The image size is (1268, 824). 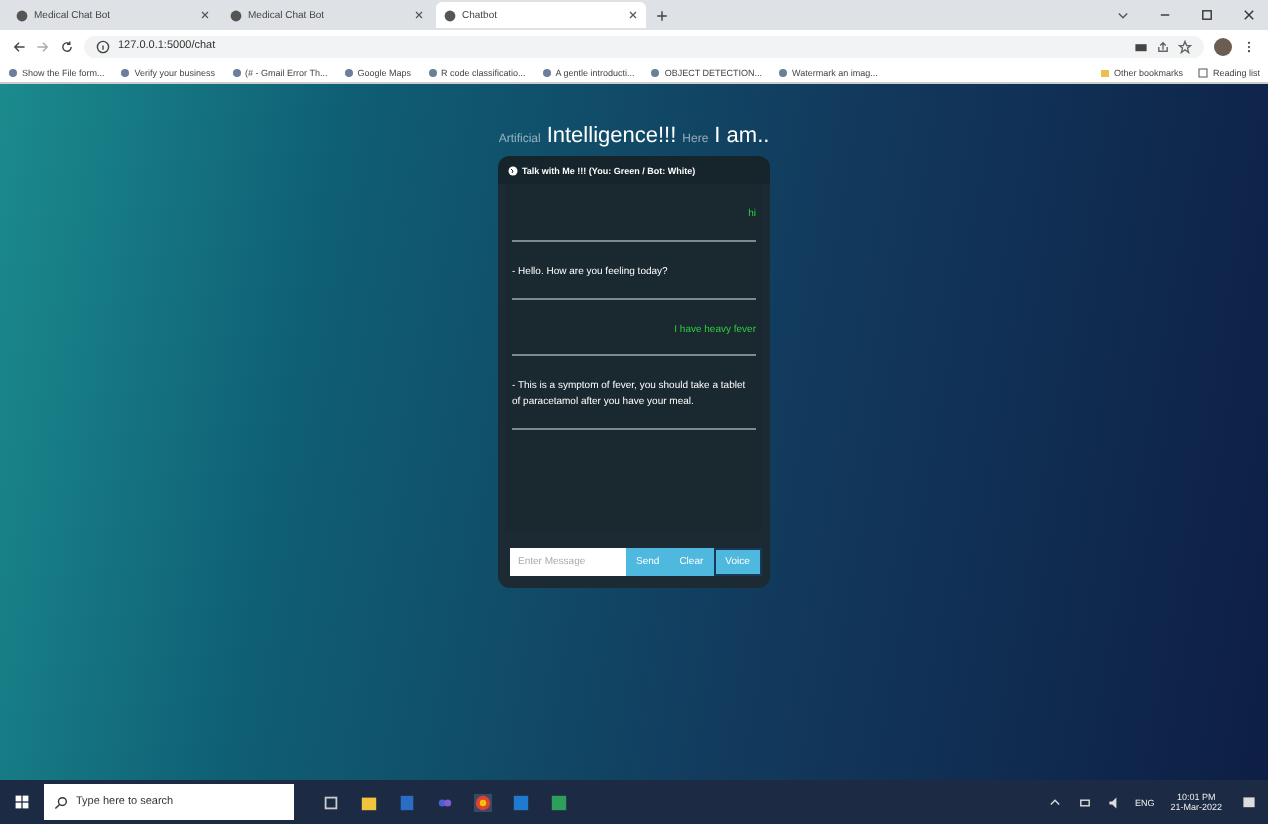 What do you see at coordinates (611, 136) in the screenshot?
I see `heading-text: Intelligence!!!` at bounding box center [611, 136].